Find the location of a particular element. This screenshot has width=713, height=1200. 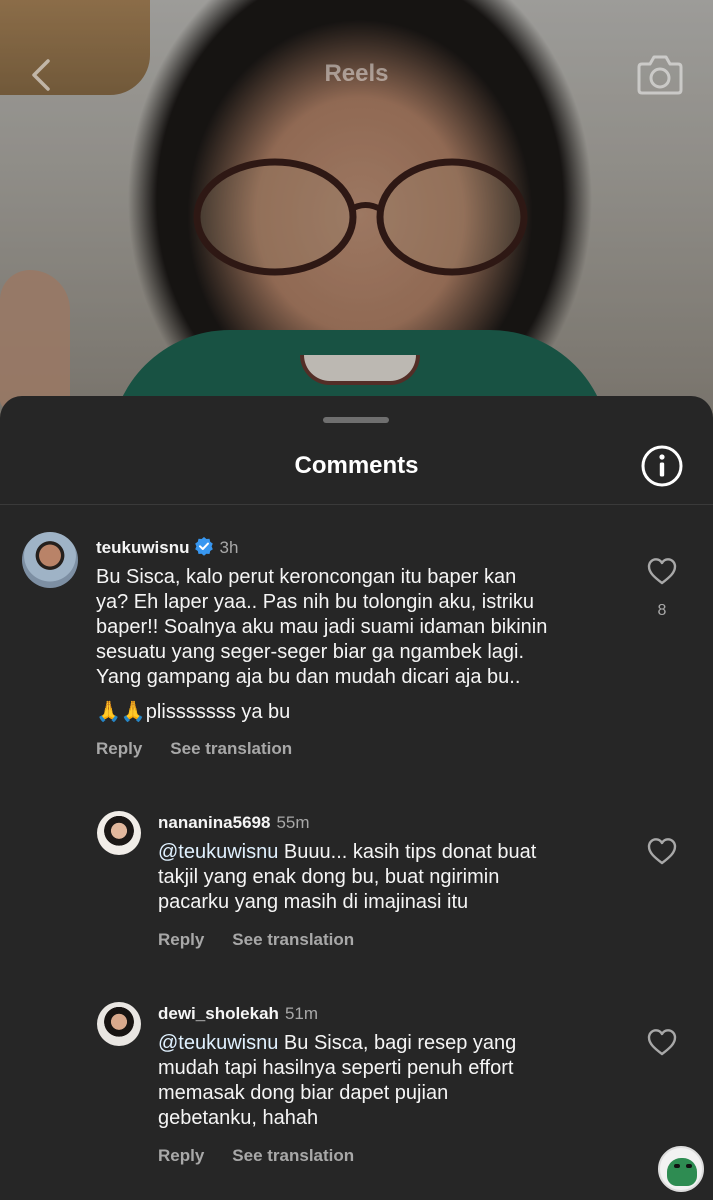

comments-title: Comments is located at coordinates (356, 465).